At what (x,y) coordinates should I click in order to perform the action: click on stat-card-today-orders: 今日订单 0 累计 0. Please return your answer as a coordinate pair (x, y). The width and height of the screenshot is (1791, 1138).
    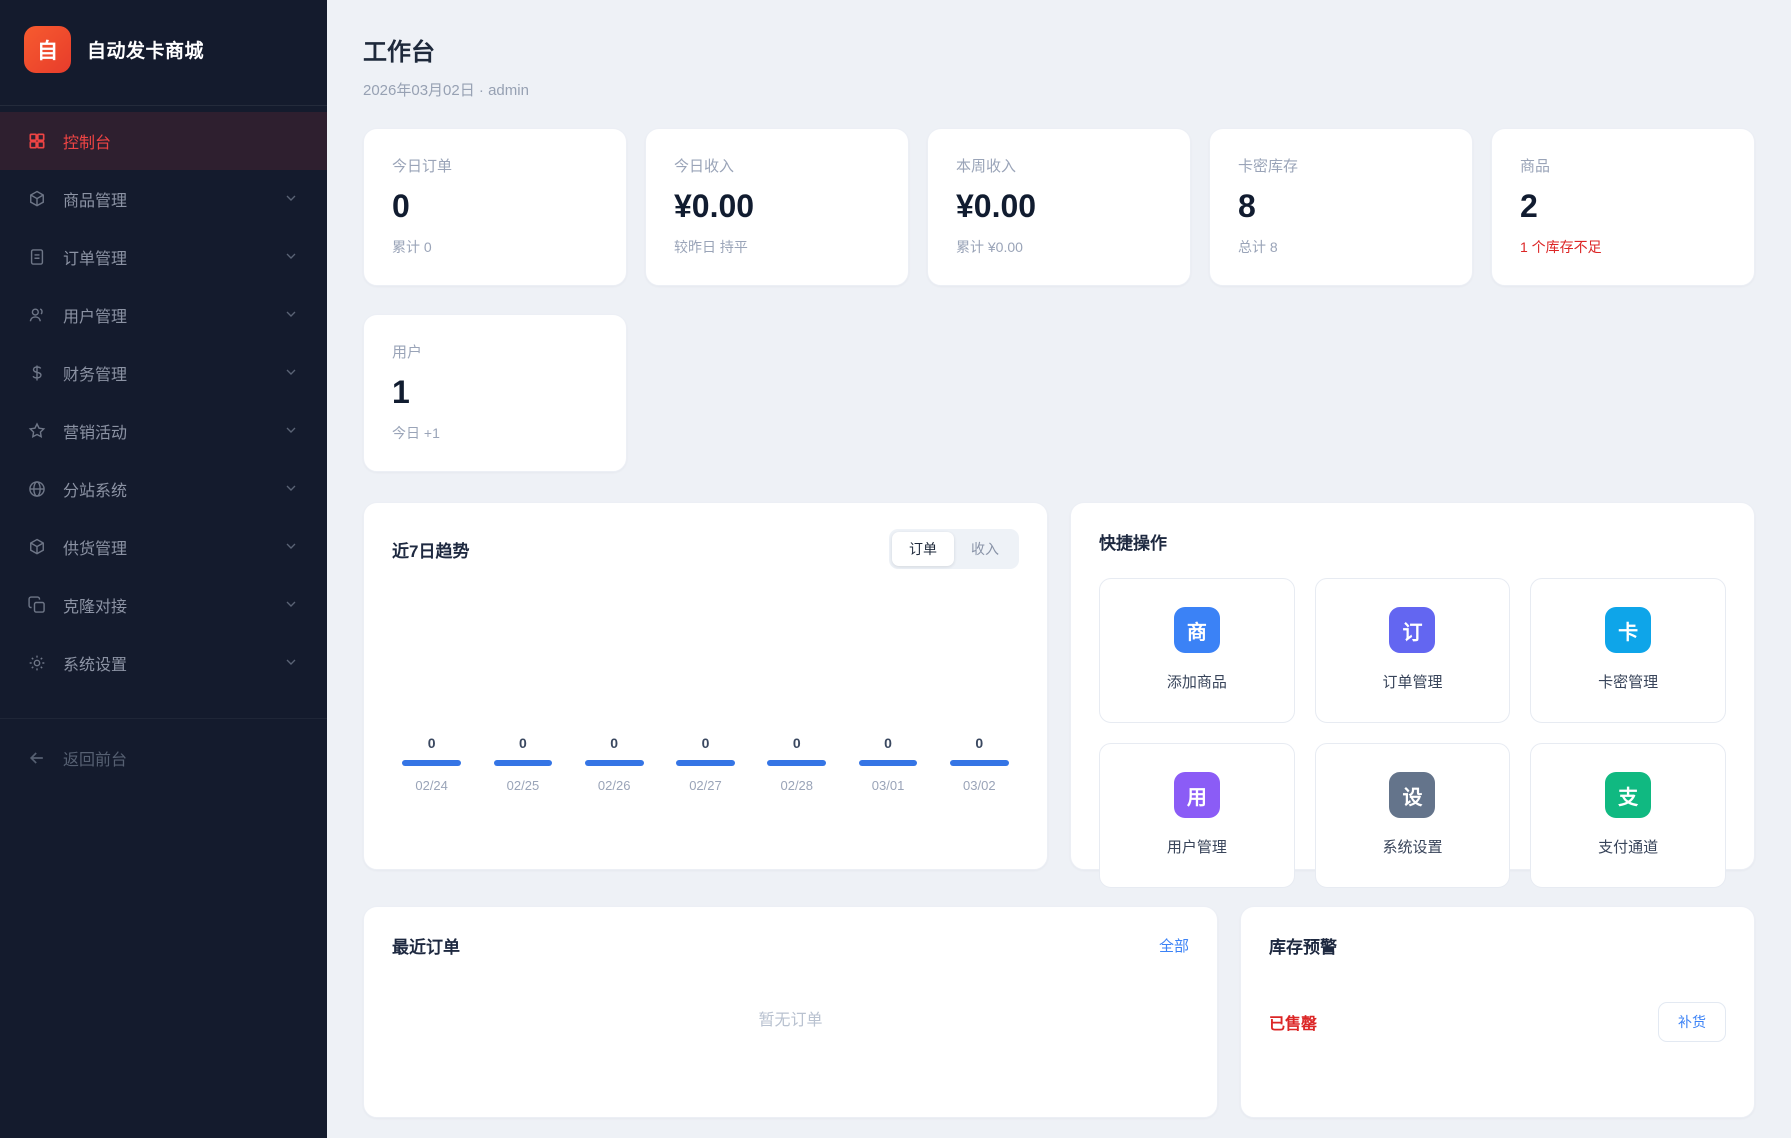
    Looking at the image, I should click on (495, 207).